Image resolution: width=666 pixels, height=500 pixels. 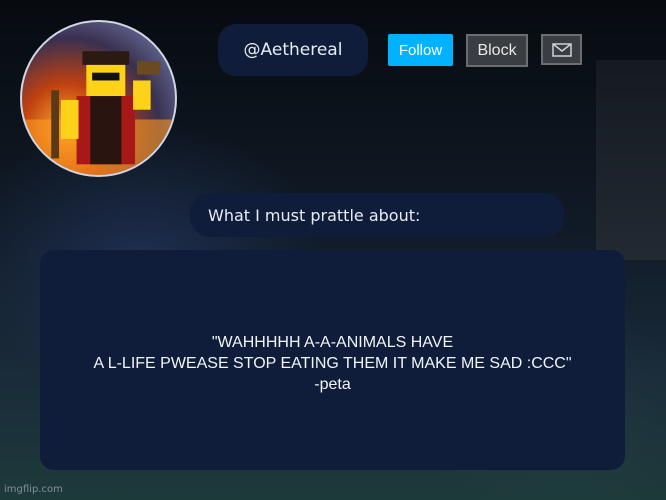 What do you see at coordinates (314, 215) in the screenshot?
I see `about-label: What I must prattle about:` at bounding box center [314, 215].